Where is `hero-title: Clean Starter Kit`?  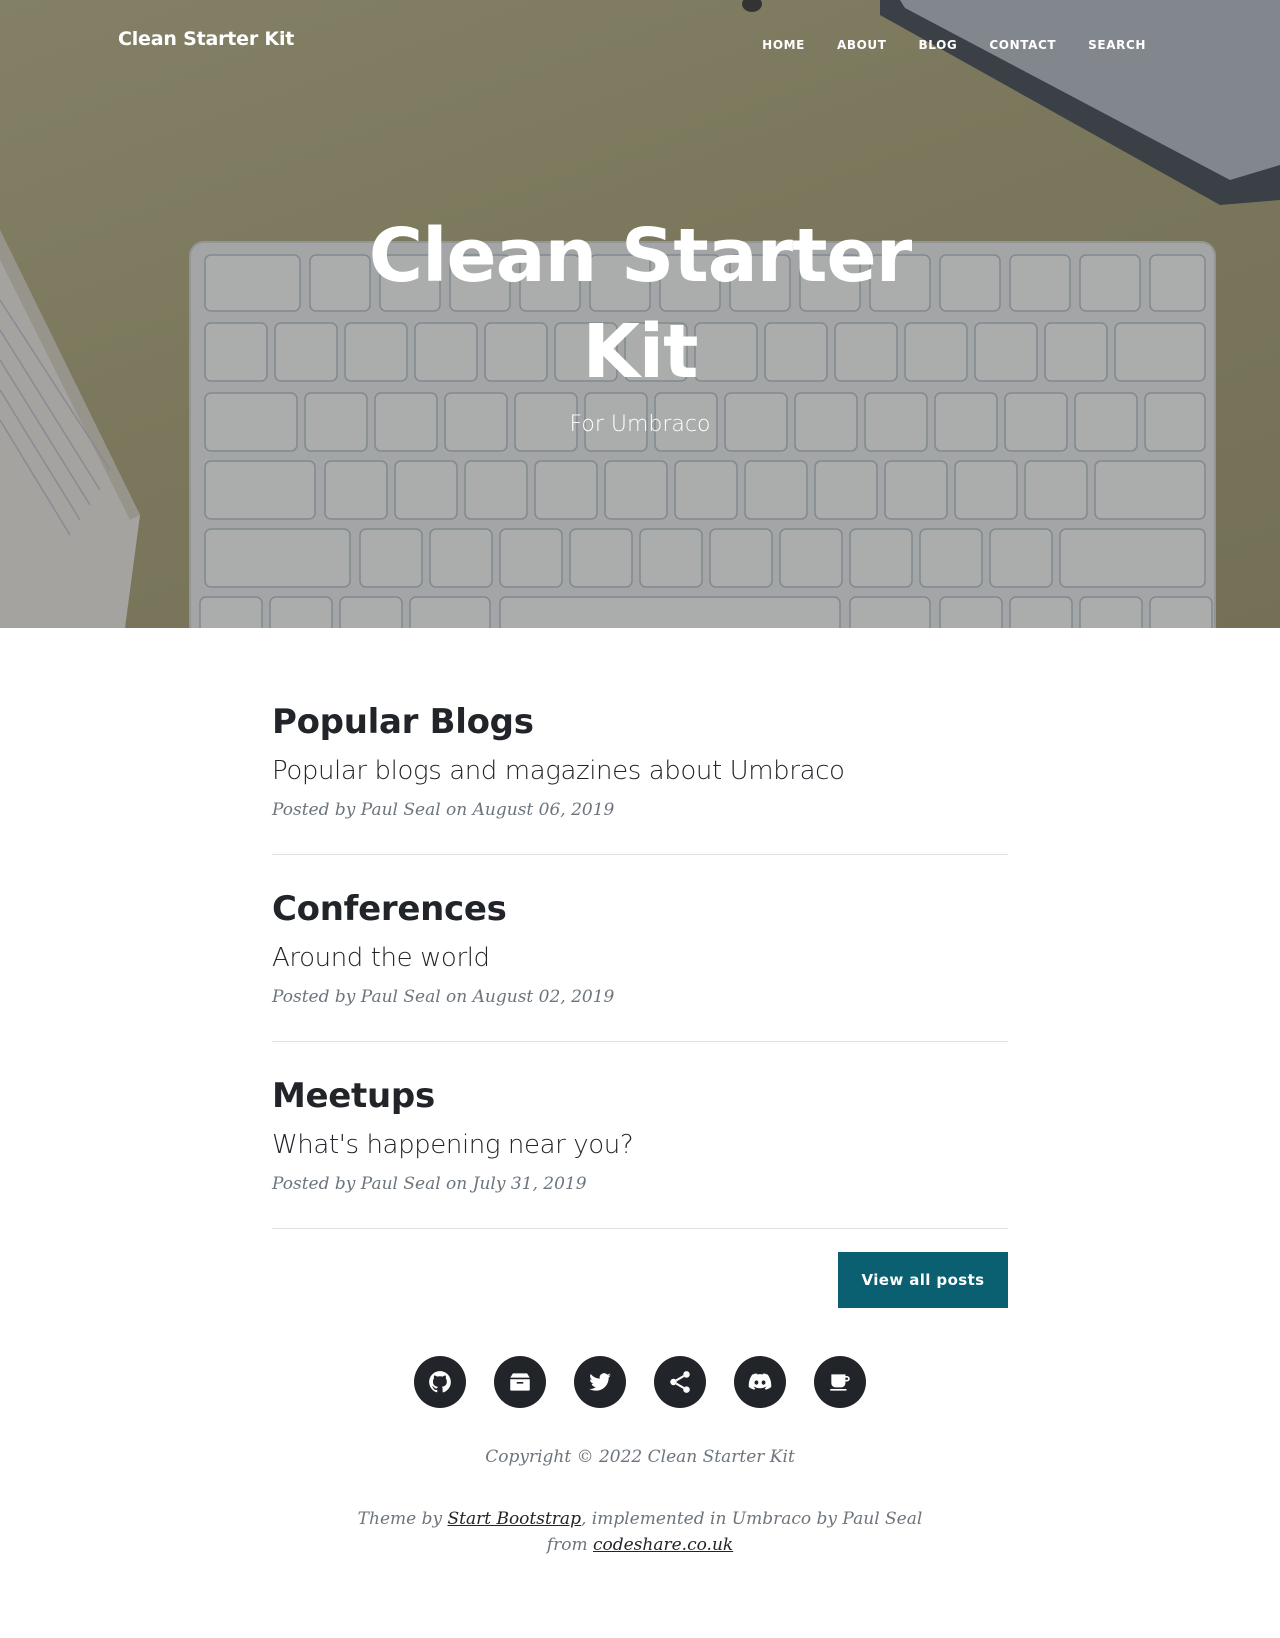
hero-title: Clean Starter Kit is located at coordinates (640, 304).